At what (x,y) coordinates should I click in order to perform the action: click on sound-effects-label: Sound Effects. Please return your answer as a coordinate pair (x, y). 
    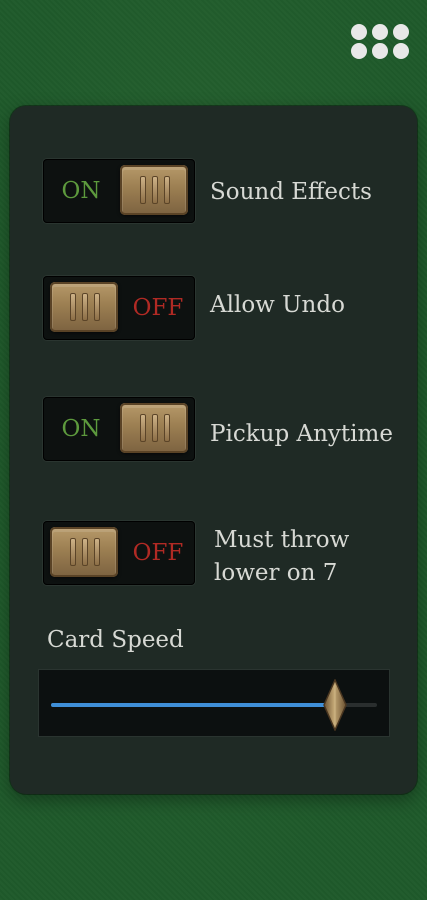
    Looking at the image, I should click on (291, 192).